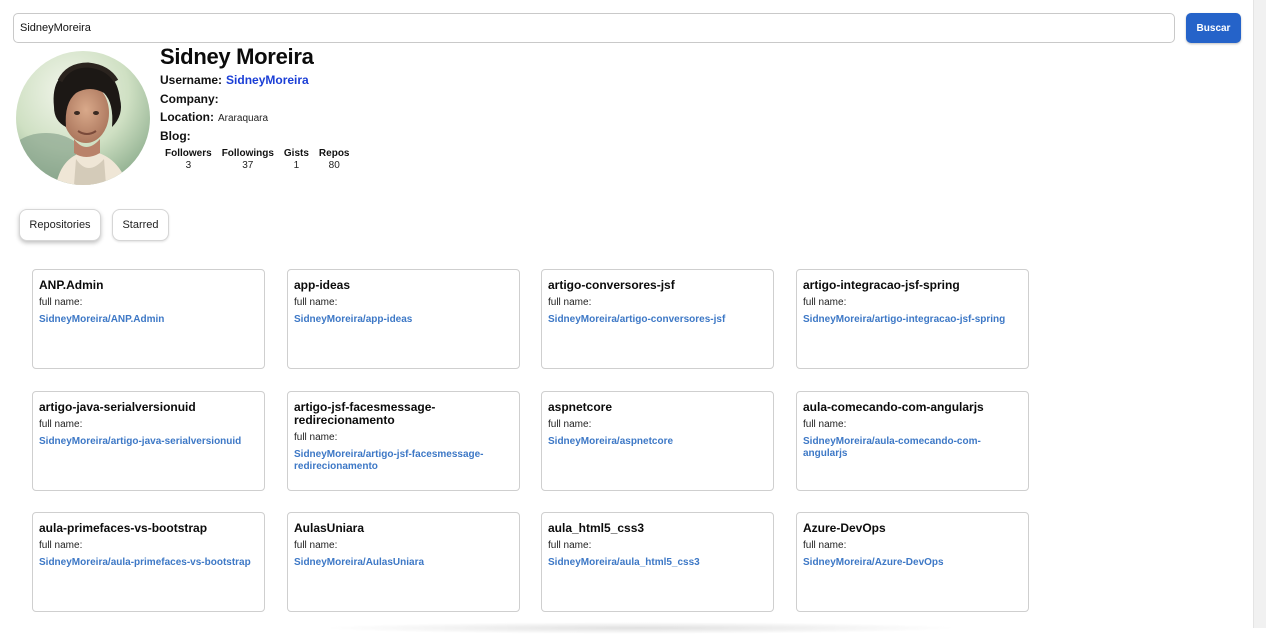  I want to click on repo-name: ANP.Admin, so click(71, 285).